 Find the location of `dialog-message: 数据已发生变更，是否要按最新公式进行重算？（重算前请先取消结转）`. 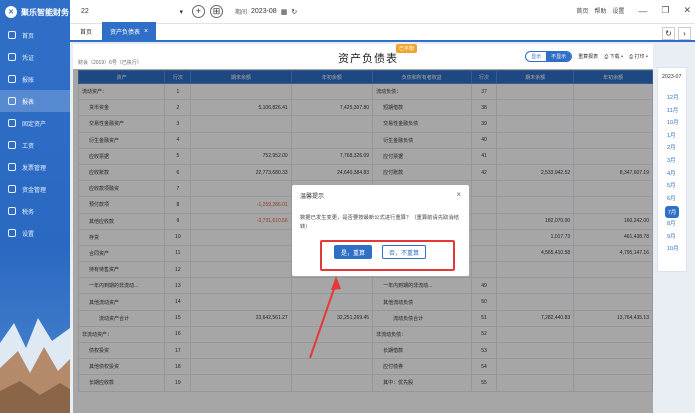

dialog-message: 数据已发生变更，是否要按最新公式进行重算？（重算前请先取消结转） is located at coordinates (379, 222).